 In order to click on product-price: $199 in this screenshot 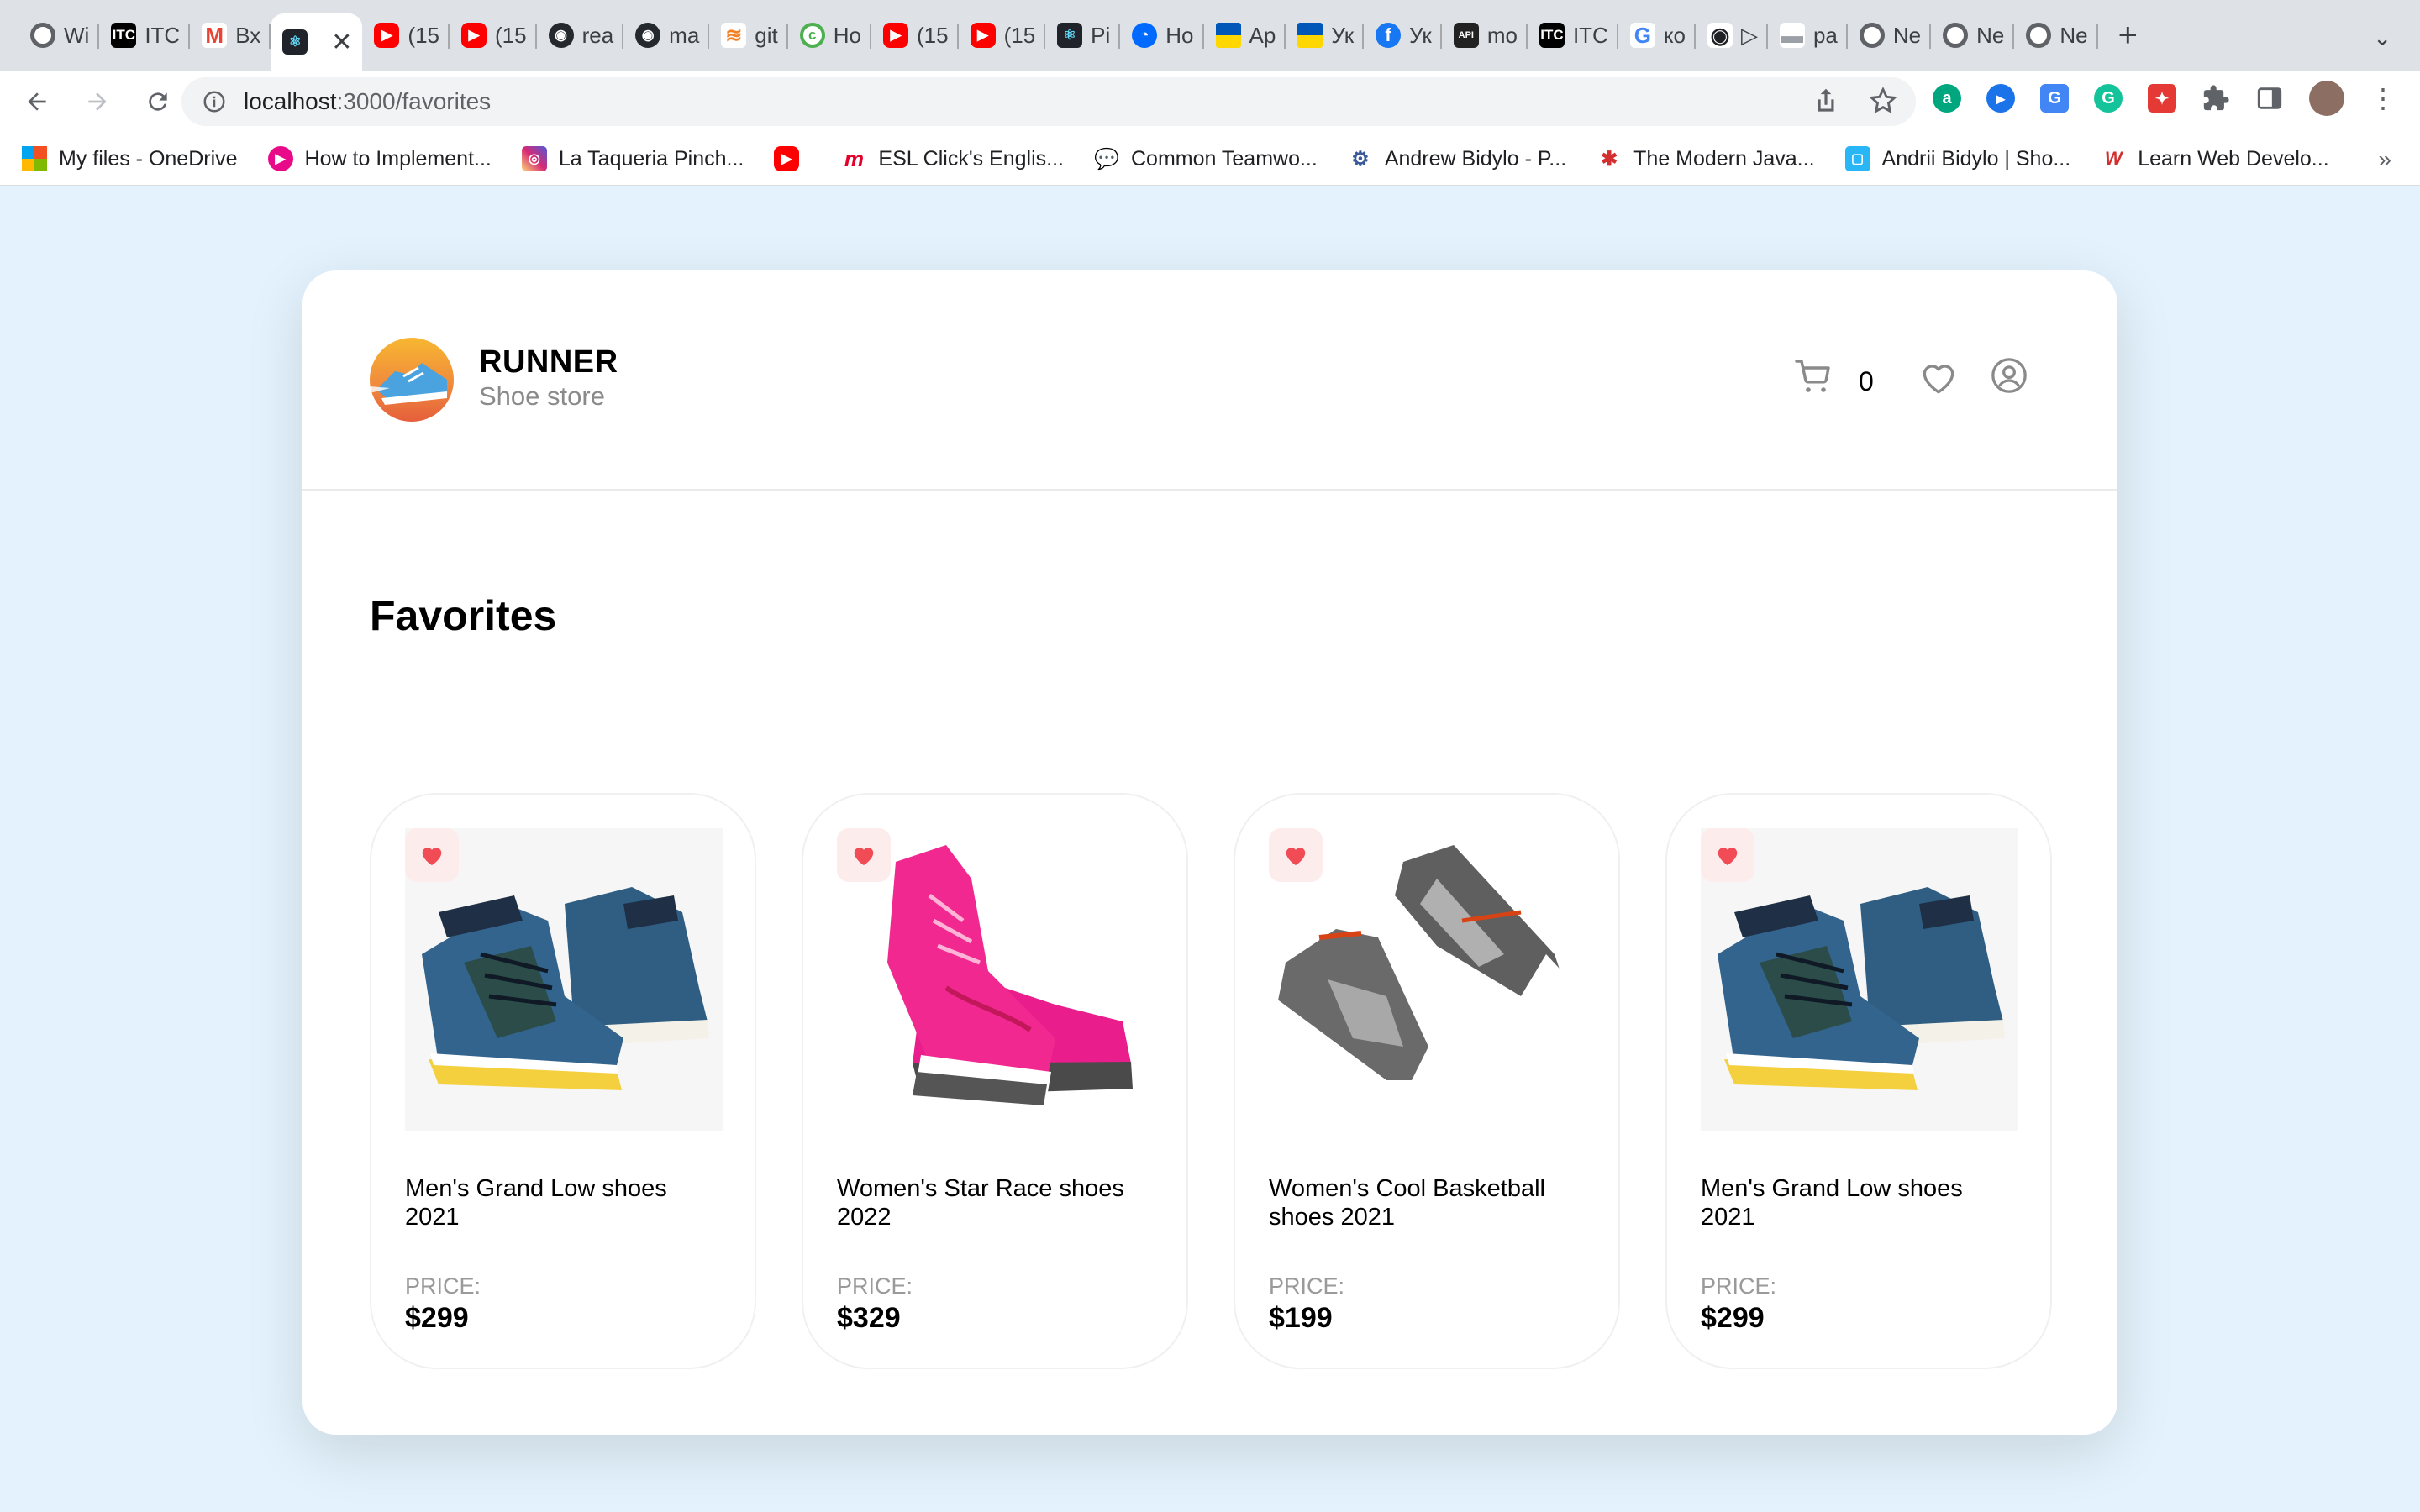, I will do `click(1301, 1318)`.